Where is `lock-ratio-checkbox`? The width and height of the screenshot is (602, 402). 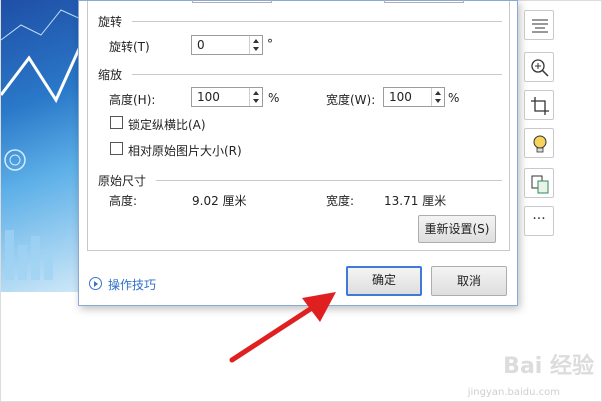 lock-ratio-checkbox is located at coordinates (116, 122).